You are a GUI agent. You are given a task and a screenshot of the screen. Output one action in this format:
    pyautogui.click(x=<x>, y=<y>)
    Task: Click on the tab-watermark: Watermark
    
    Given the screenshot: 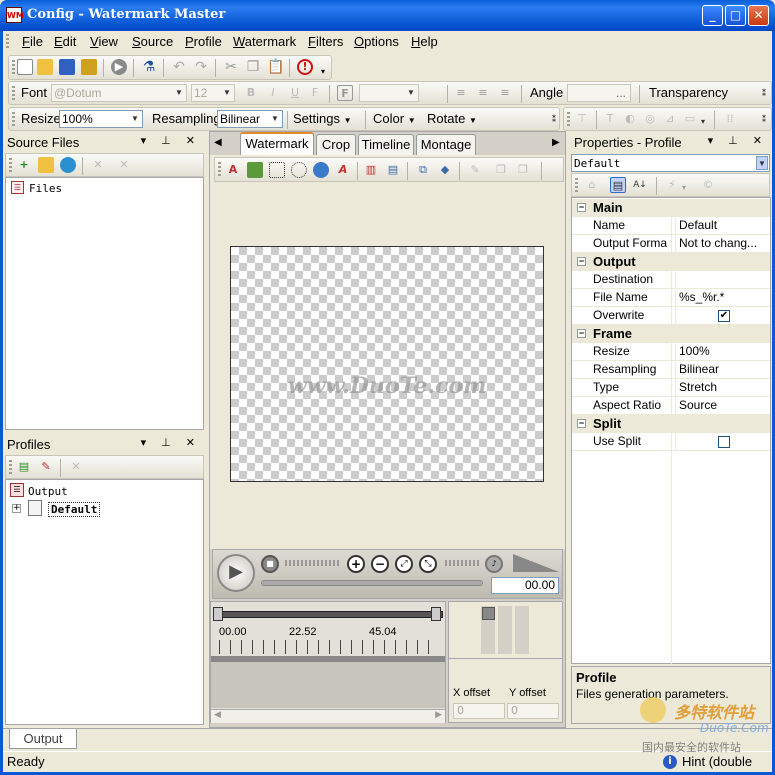 What is the action you would take?
    pyautogui.click(x=277, y=143)
    